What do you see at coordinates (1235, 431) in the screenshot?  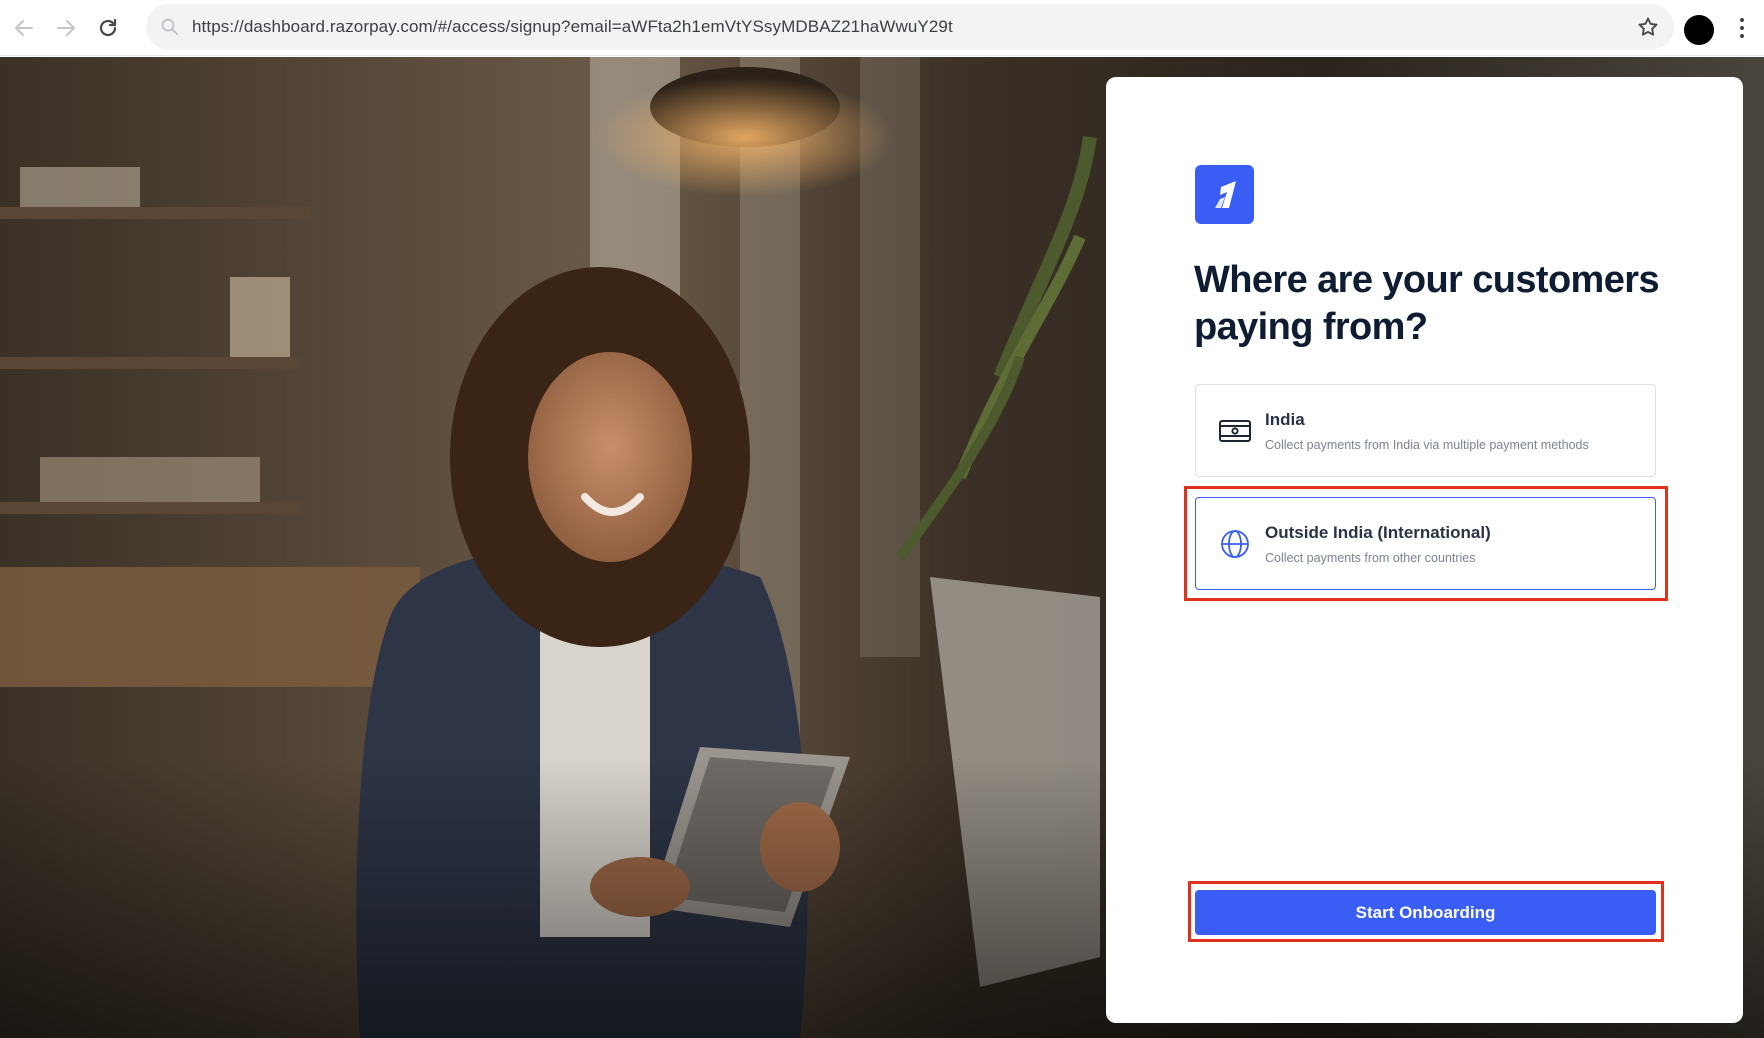 I see `banknote-icon` at bounding box center [1235, 431].